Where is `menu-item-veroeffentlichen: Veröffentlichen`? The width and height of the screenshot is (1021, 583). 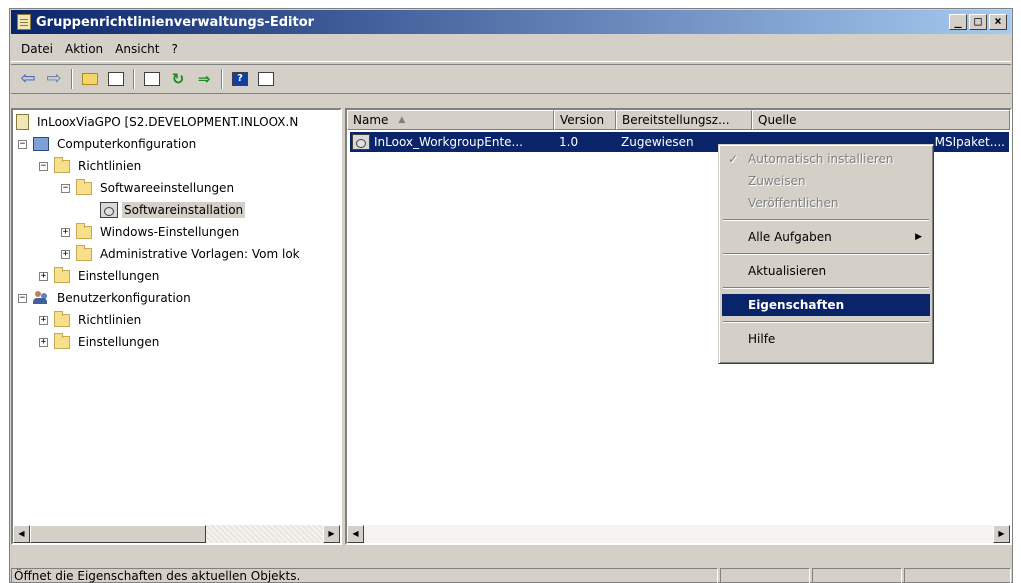 menu-item-veroeffentlichen: Veröffentlichen is located at coordinates (826, 203).